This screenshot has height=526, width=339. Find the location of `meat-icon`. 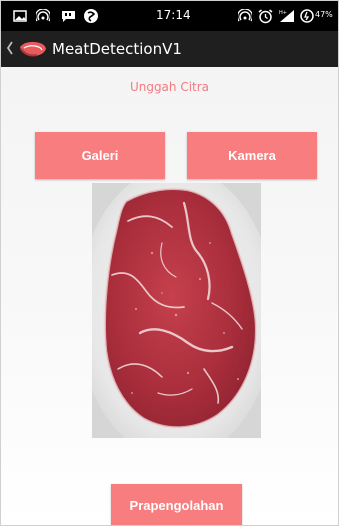

meat-icon is located at coordinates (33, 49).